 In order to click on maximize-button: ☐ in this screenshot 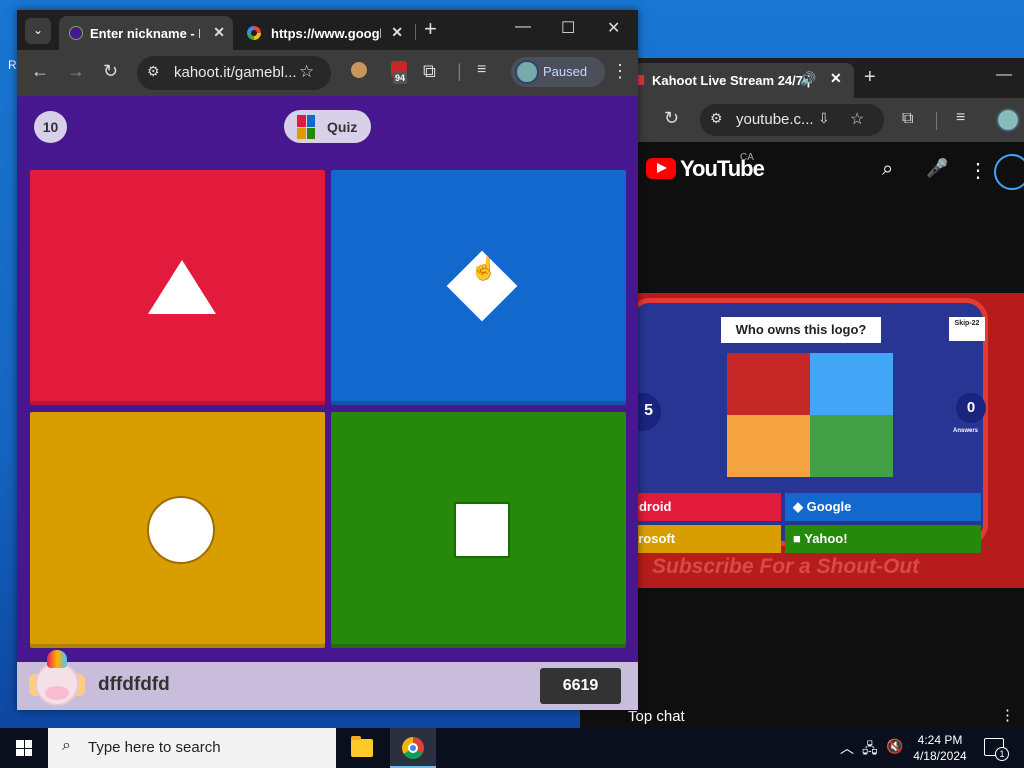, I will do `click(568, 28)`.